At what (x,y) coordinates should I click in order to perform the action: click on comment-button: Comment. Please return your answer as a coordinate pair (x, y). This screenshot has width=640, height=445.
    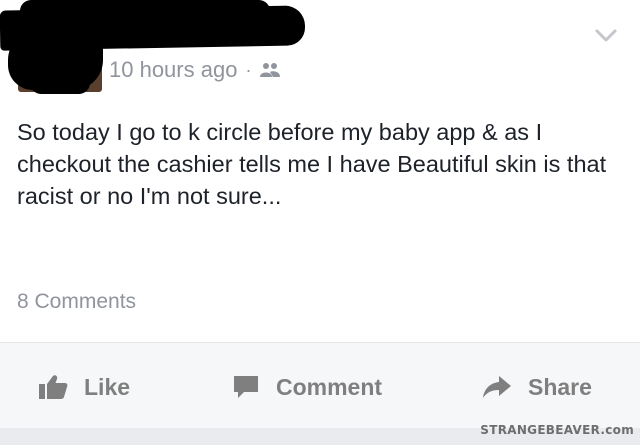
    Looking at the image, I should click on (307, 387).